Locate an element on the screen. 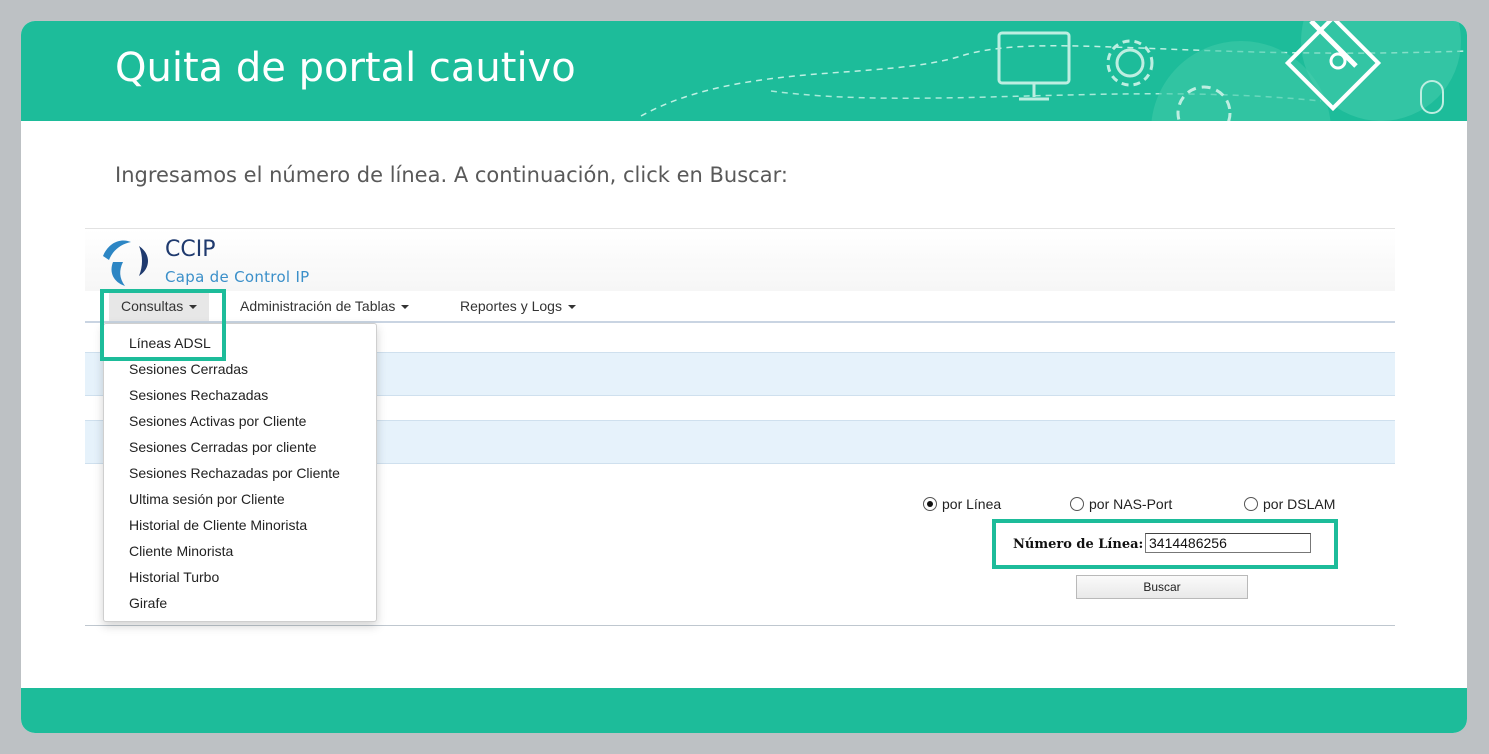 The height and width of the screenshot is (754, 1489). slide-header: Quita de portal cautivo is located at coordinates (744, 71).